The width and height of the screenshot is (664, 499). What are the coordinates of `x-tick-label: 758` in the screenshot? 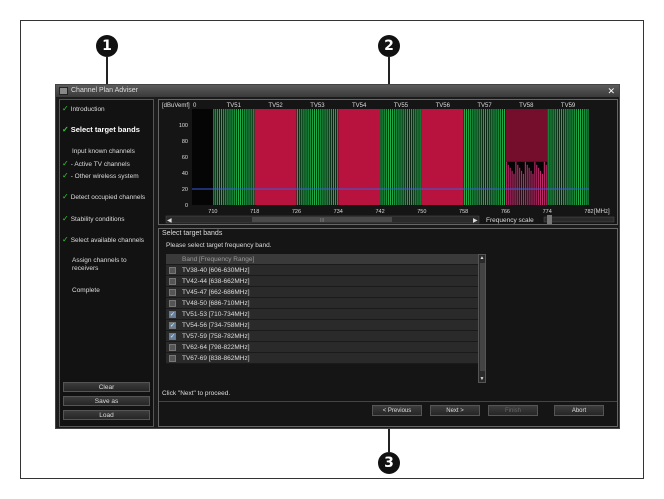 It's located at (463, 212).